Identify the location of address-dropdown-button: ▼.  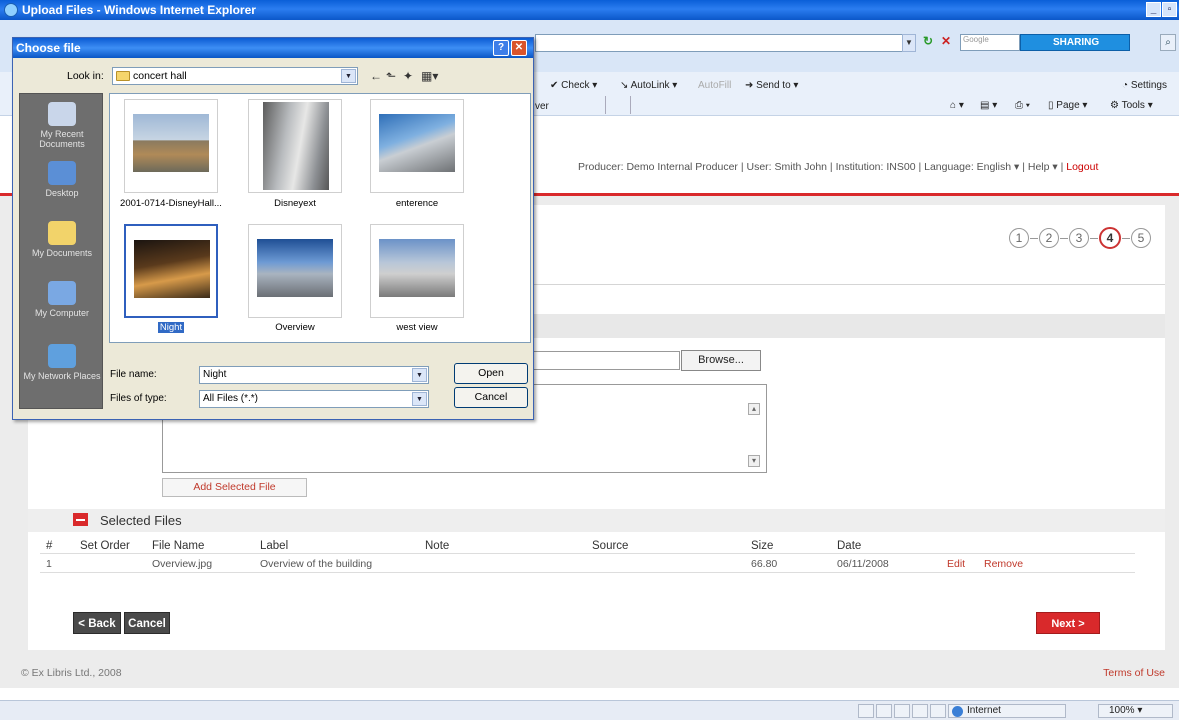
(909, 43).